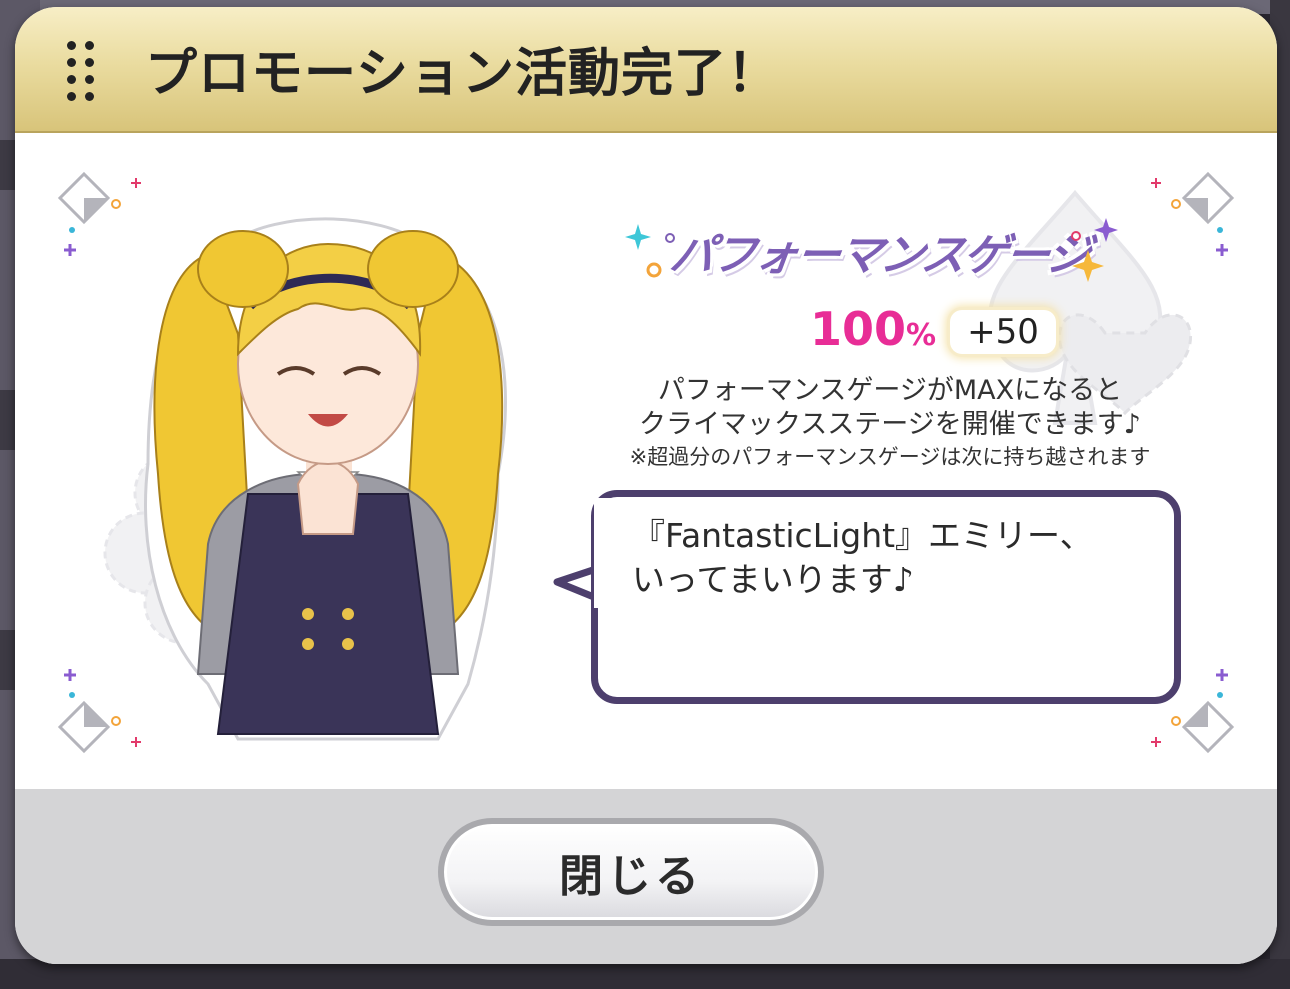 The image size is (1290, 989). Describe the element at coordinates (879, 255) in the screenshot. I see `performance-gauge-label: パフォーマンスゲージ` at that location.